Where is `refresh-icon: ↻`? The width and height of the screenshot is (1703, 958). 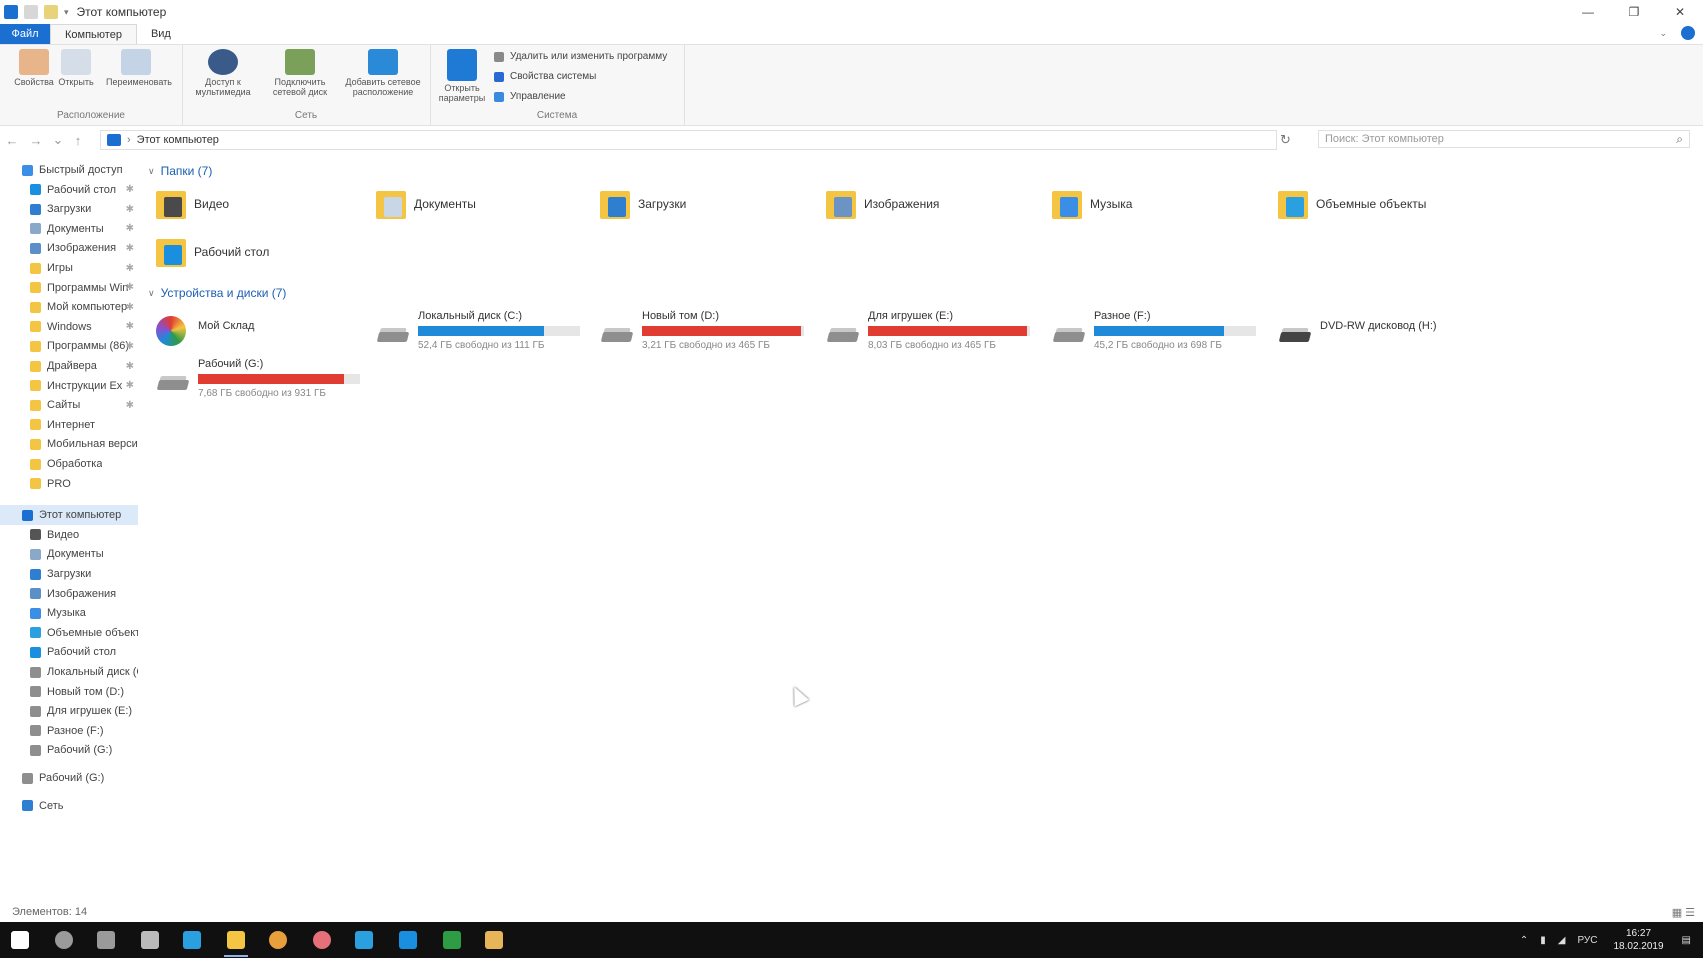 refresh-icon: ↻ is located at coordinates (1285, 140).